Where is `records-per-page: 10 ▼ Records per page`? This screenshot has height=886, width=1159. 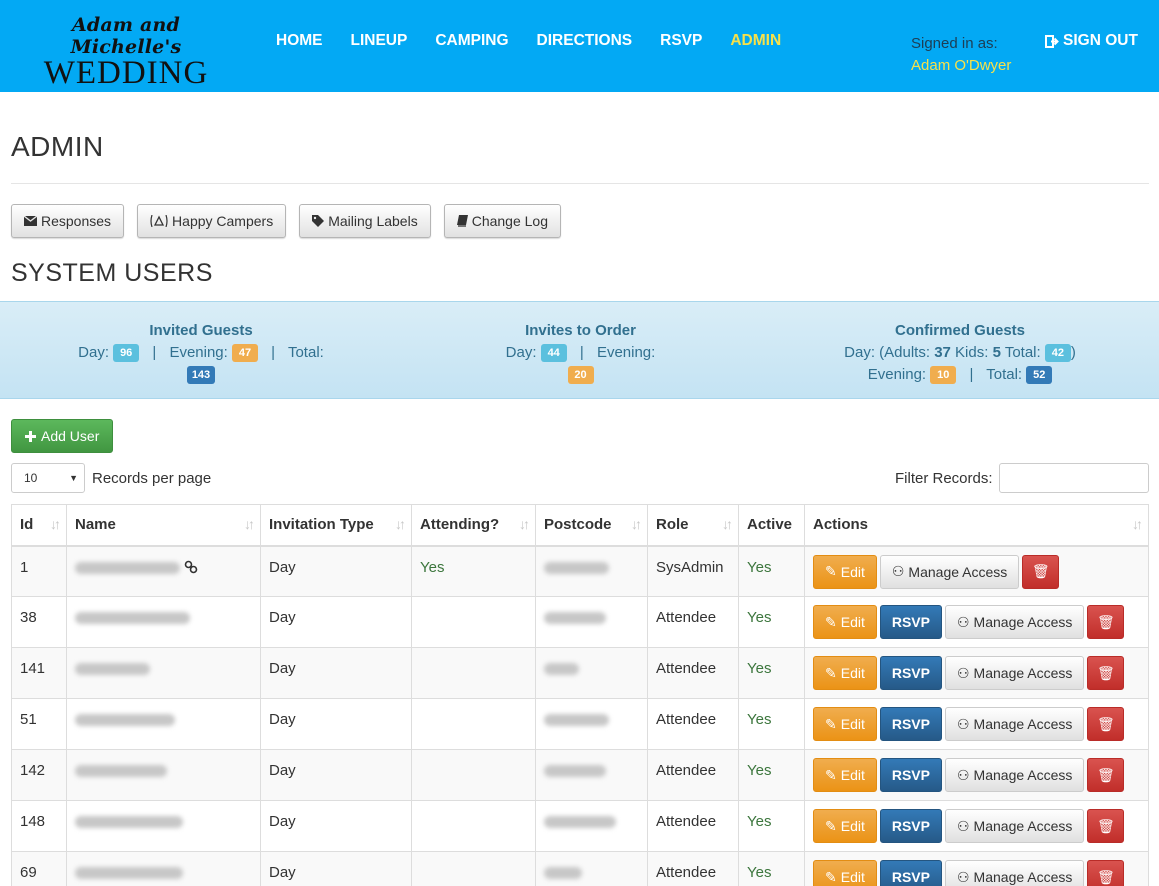
records-per-page: 10 ▼ Records per page is located at coordinates (111, 478).